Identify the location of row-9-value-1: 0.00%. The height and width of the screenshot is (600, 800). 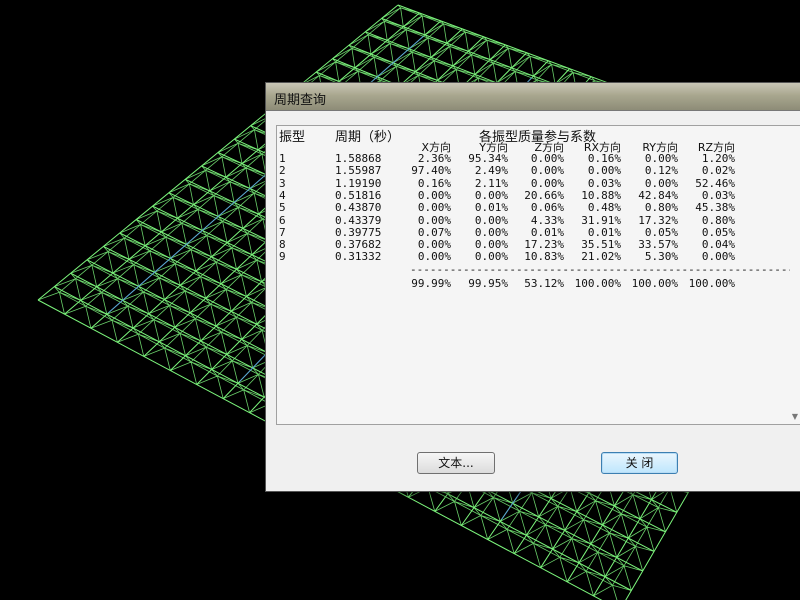
(434, 256).